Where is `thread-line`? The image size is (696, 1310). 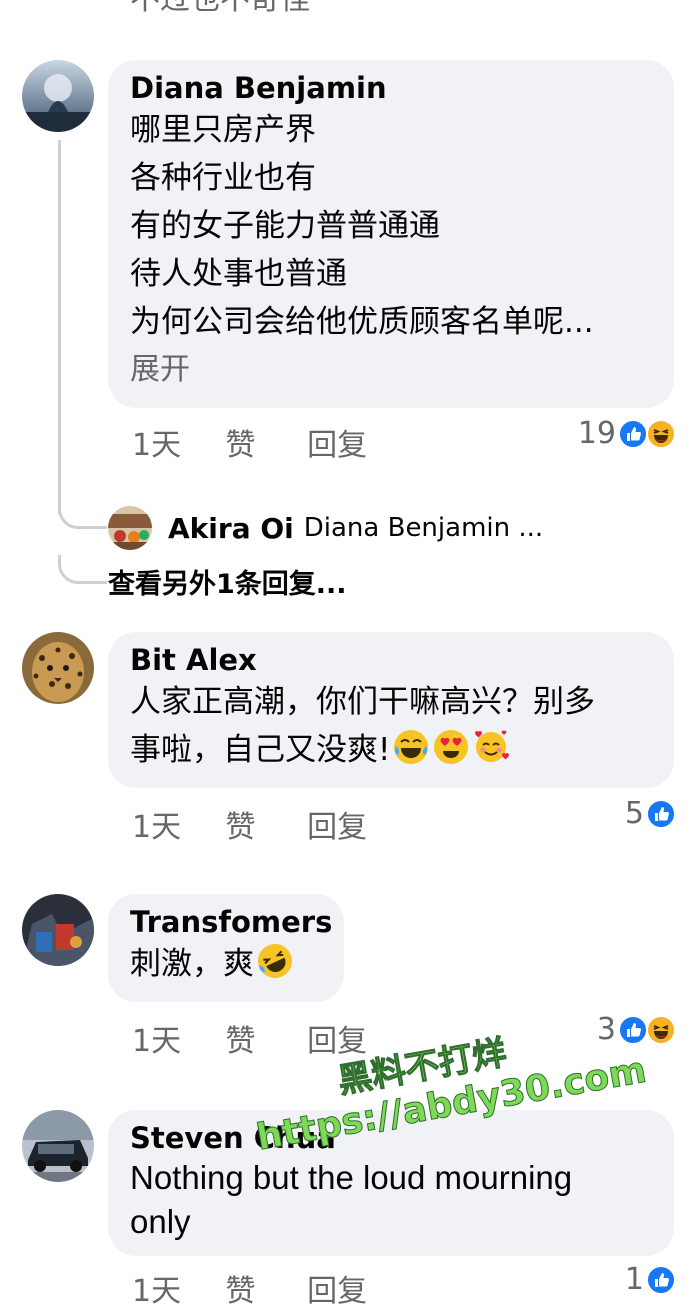
thread-line is located at coordinates (59, 327).